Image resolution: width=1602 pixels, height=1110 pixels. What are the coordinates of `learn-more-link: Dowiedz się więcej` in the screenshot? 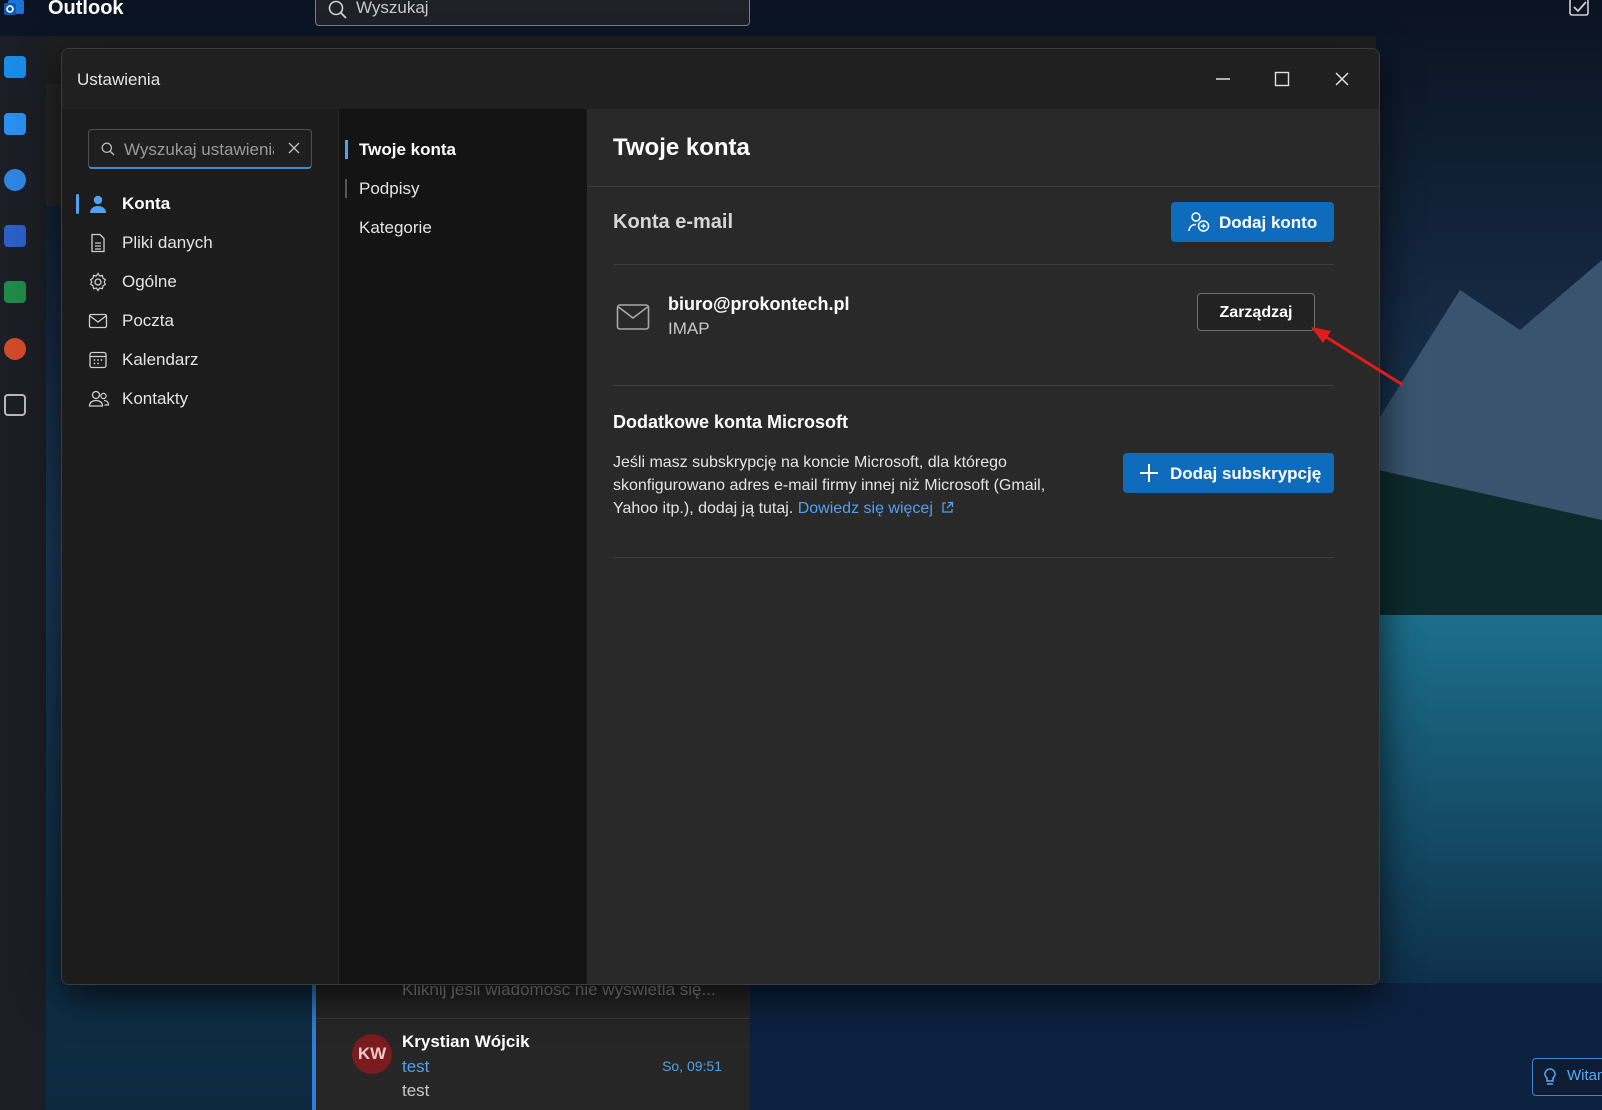 It's located at (876, 508).